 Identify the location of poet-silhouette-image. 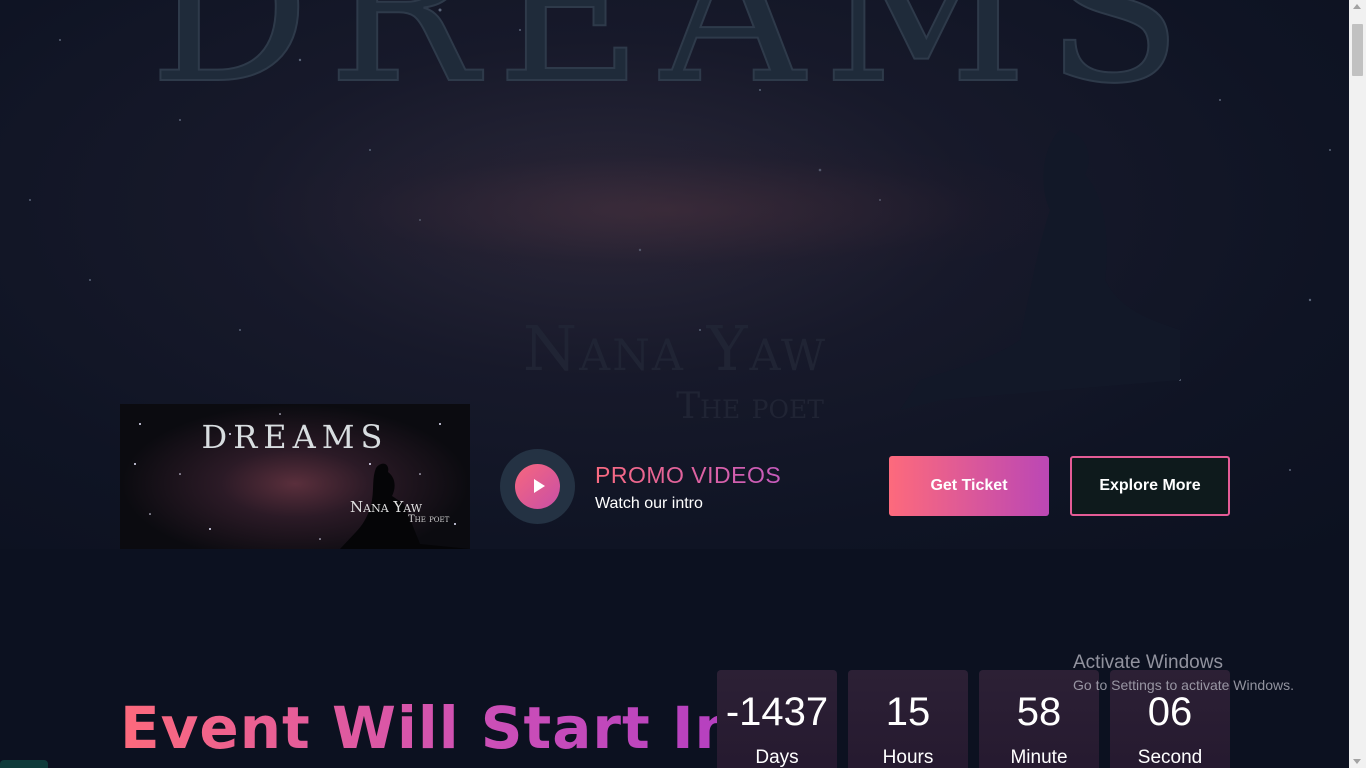
(1040, 270).